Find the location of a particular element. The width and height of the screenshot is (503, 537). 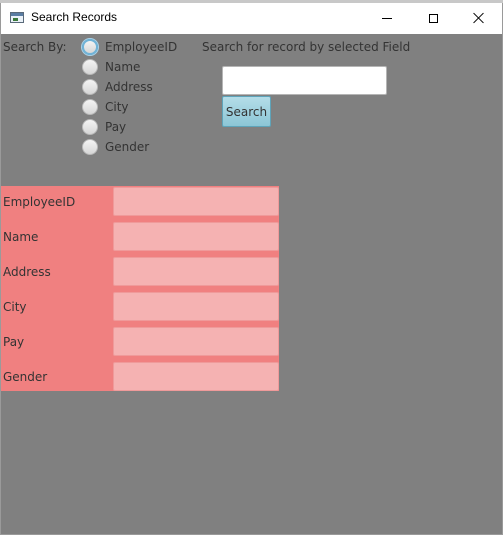

radio-option-address: Address is located at coordinates (117, 87).